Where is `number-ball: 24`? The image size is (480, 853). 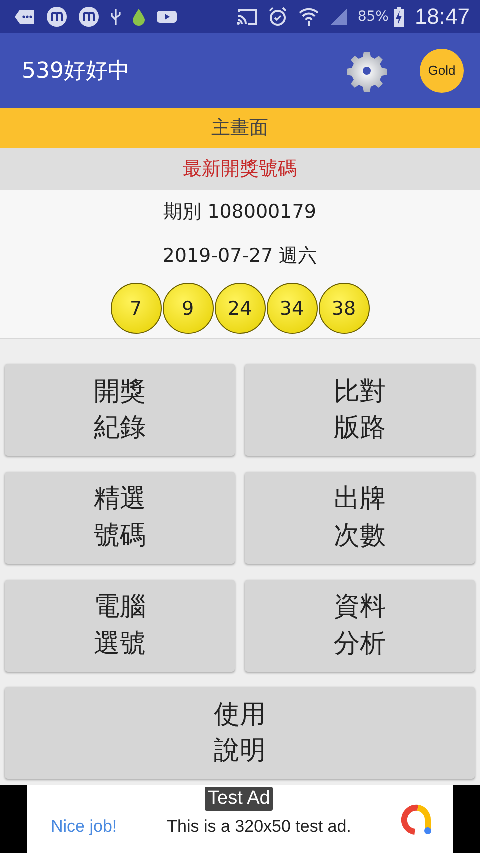
number-ball: 24 is located at coordinates (240, 308).